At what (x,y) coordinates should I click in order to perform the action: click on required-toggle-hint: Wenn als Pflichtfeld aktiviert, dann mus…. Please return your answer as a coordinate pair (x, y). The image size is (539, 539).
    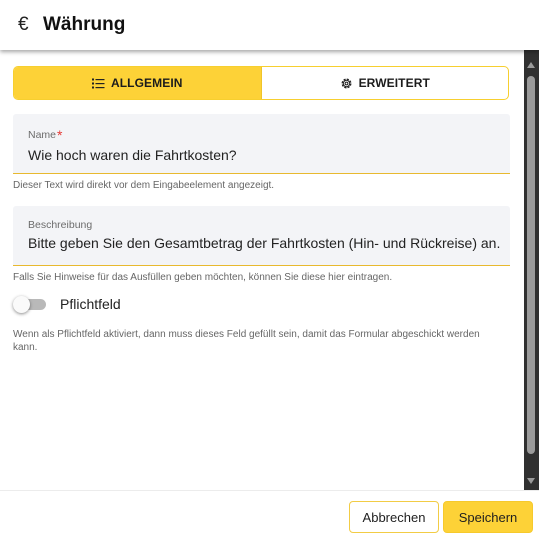
    Looking at the image, I should click on (246, 341).